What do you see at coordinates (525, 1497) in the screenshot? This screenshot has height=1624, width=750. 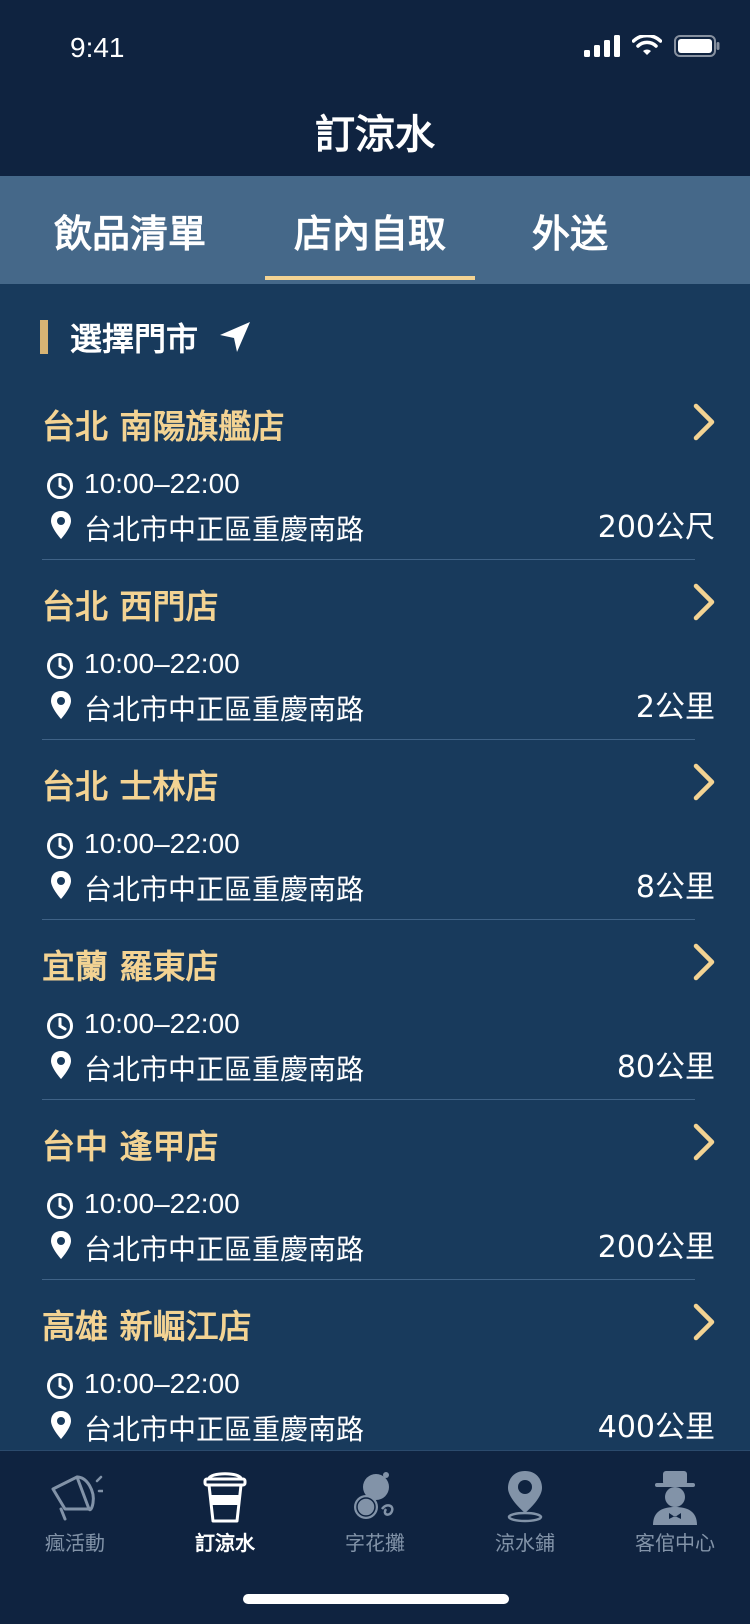 I see `map-pin-icon` at bounding box center [525, 1497].